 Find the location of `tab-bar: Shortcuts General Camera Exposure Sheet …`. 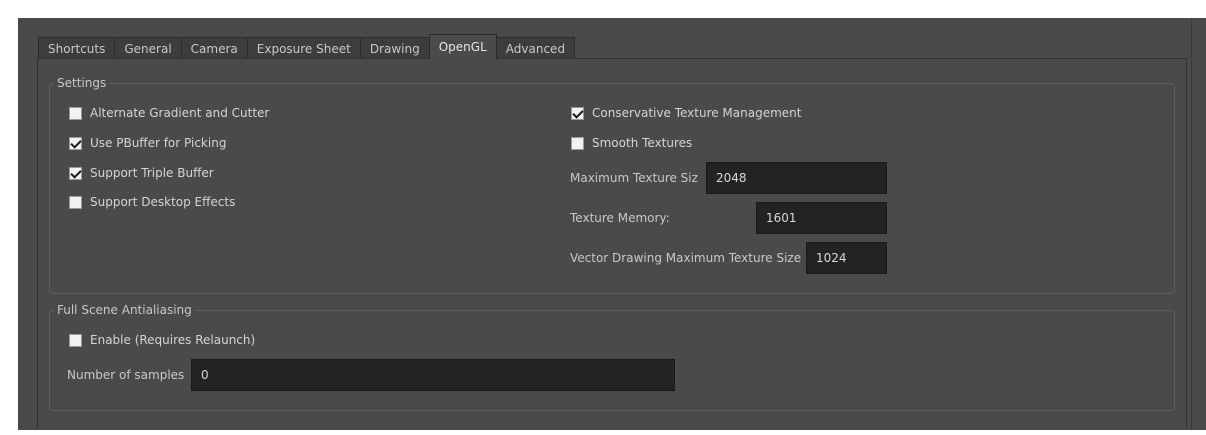

tab-bar: Shortcuts General Camera Exposure Sheet … is located at coordinates (307, 46).